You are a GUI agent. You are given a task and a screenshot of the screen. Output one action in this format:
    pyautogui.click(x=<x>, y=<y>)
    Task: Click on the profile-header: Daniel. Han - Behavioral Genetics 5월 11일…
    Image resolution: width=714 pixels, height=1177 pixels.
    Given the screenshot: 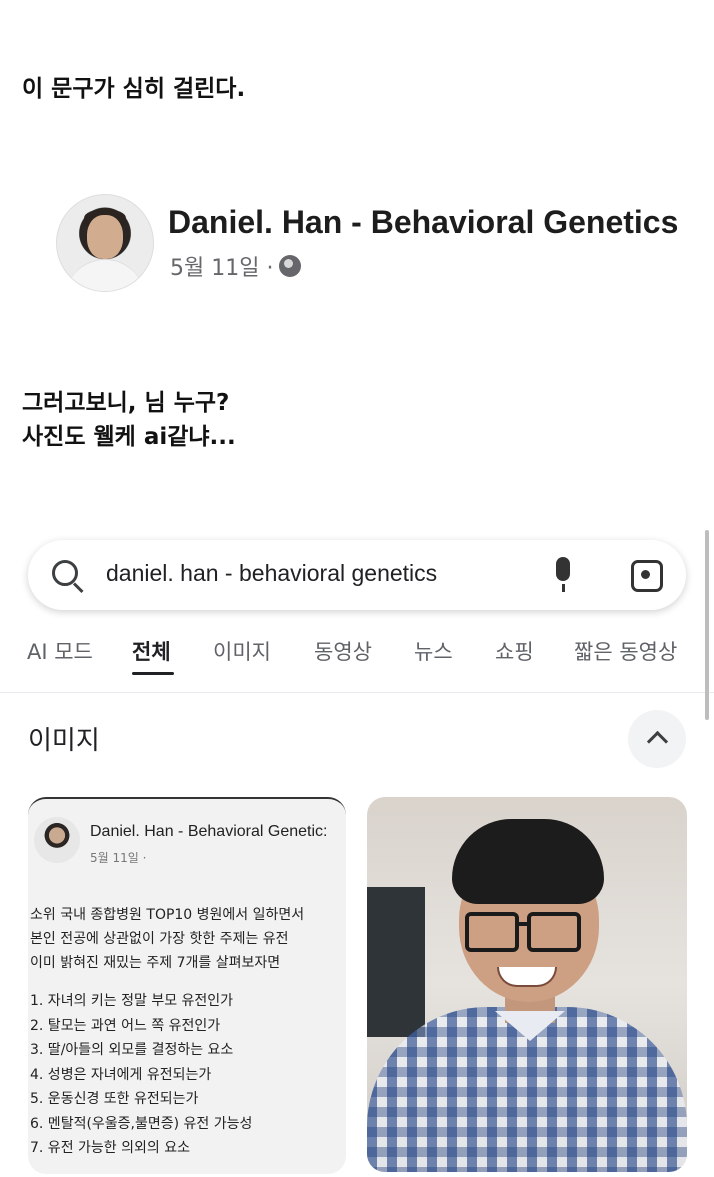 What is the action you would take?
    pyautogui.click(x=363, y=240)
    